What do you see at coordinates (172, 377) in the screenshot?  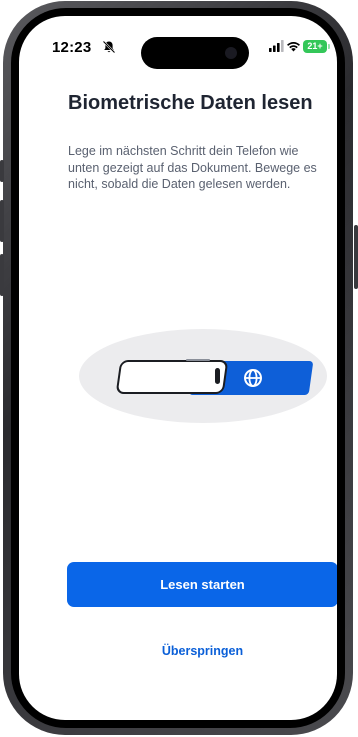 I see `phone-icon` at bounding box center [172, 377].